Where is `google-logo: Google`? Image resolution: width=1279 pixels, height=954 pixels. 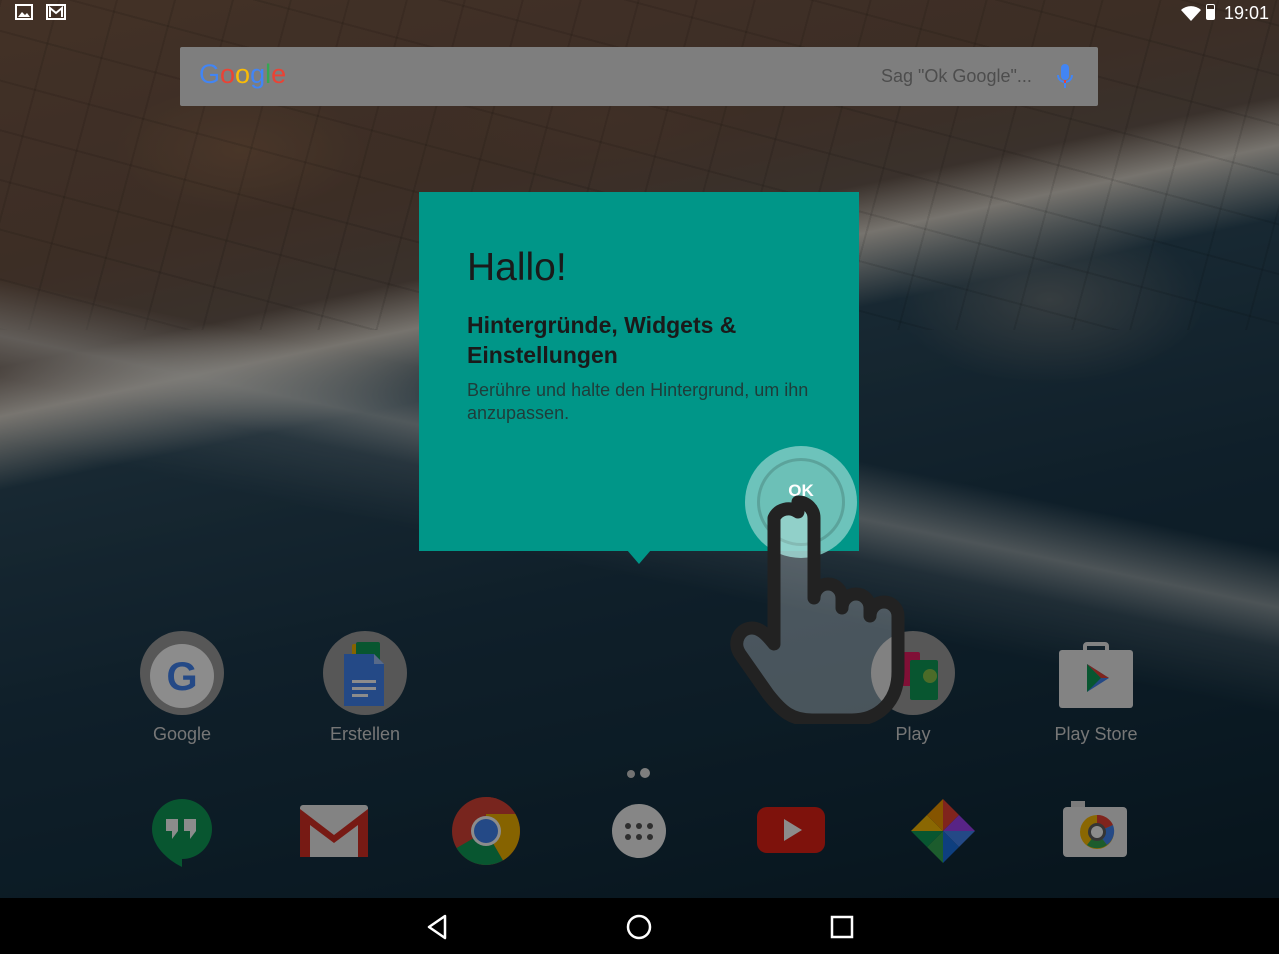 google-logo: Google is located at coordinates (242, 74).